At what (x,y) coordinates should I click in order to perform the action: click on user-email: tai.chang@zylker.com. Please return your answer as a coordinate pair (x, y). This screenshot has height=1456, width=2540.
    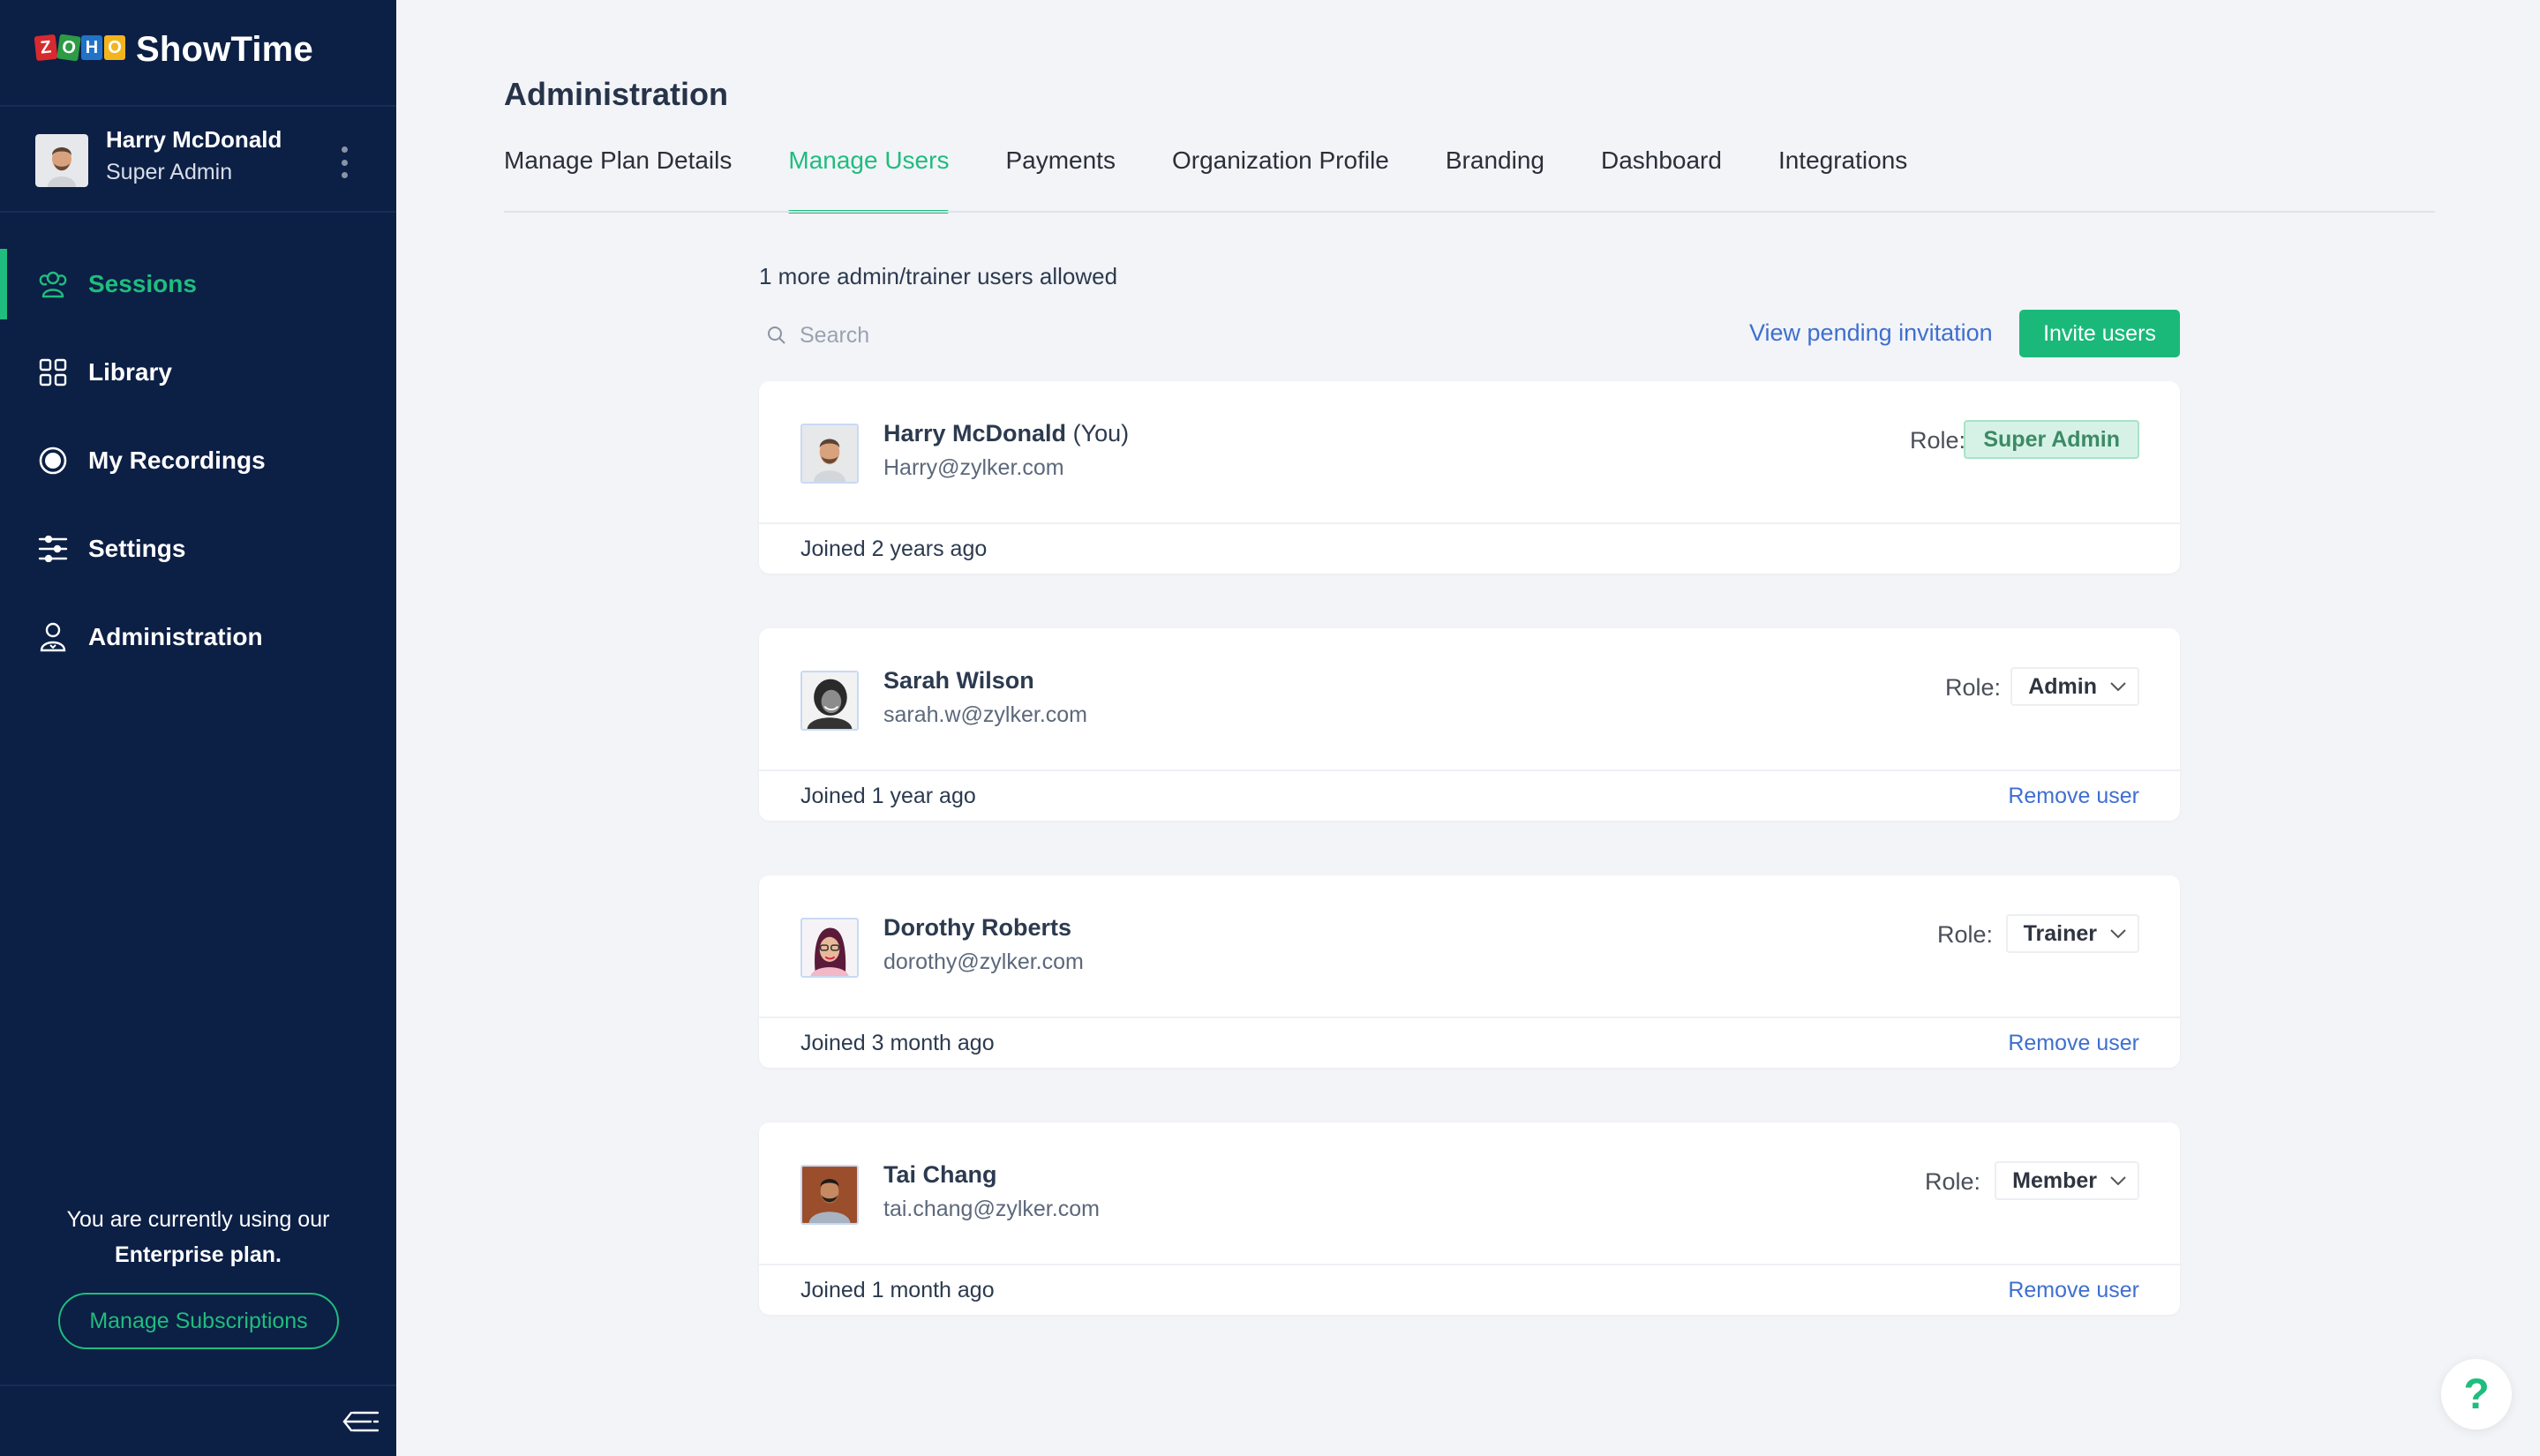
    Looking at the image, I should click on (991, 1209).